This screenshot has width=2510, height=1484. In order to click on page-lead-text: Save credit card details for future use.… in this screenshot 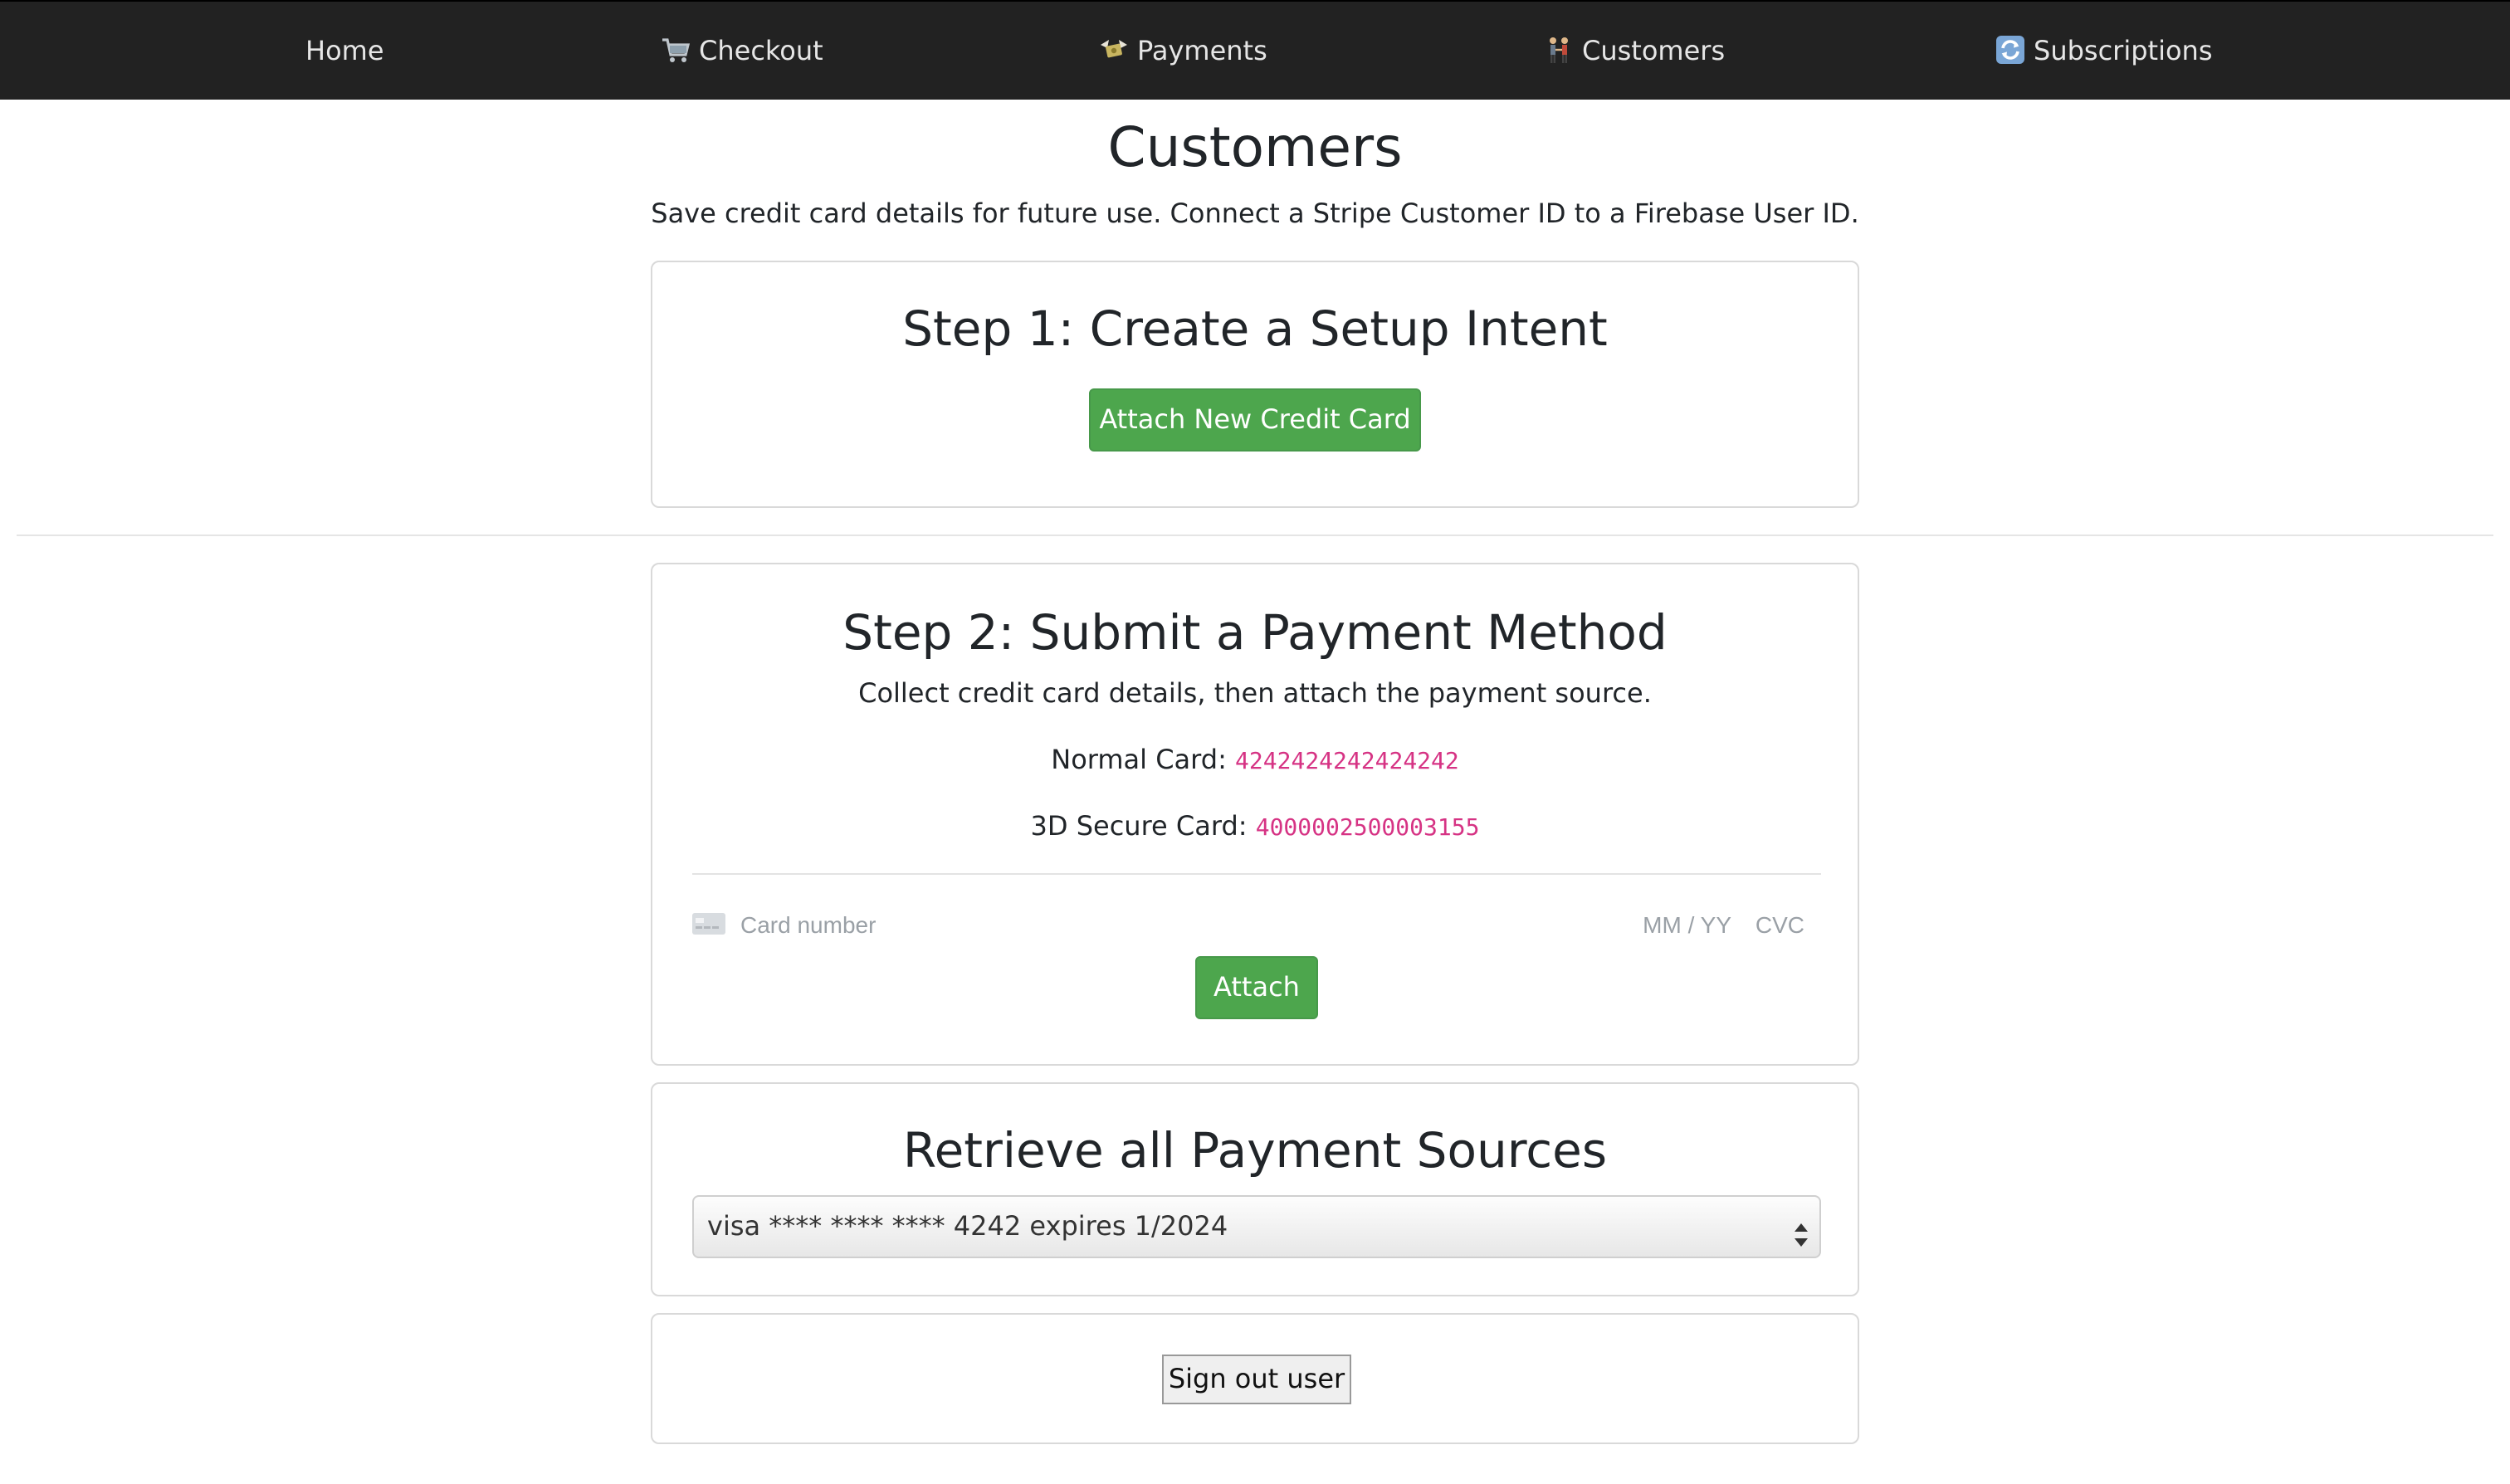, I will do `click(1255, 214)`.